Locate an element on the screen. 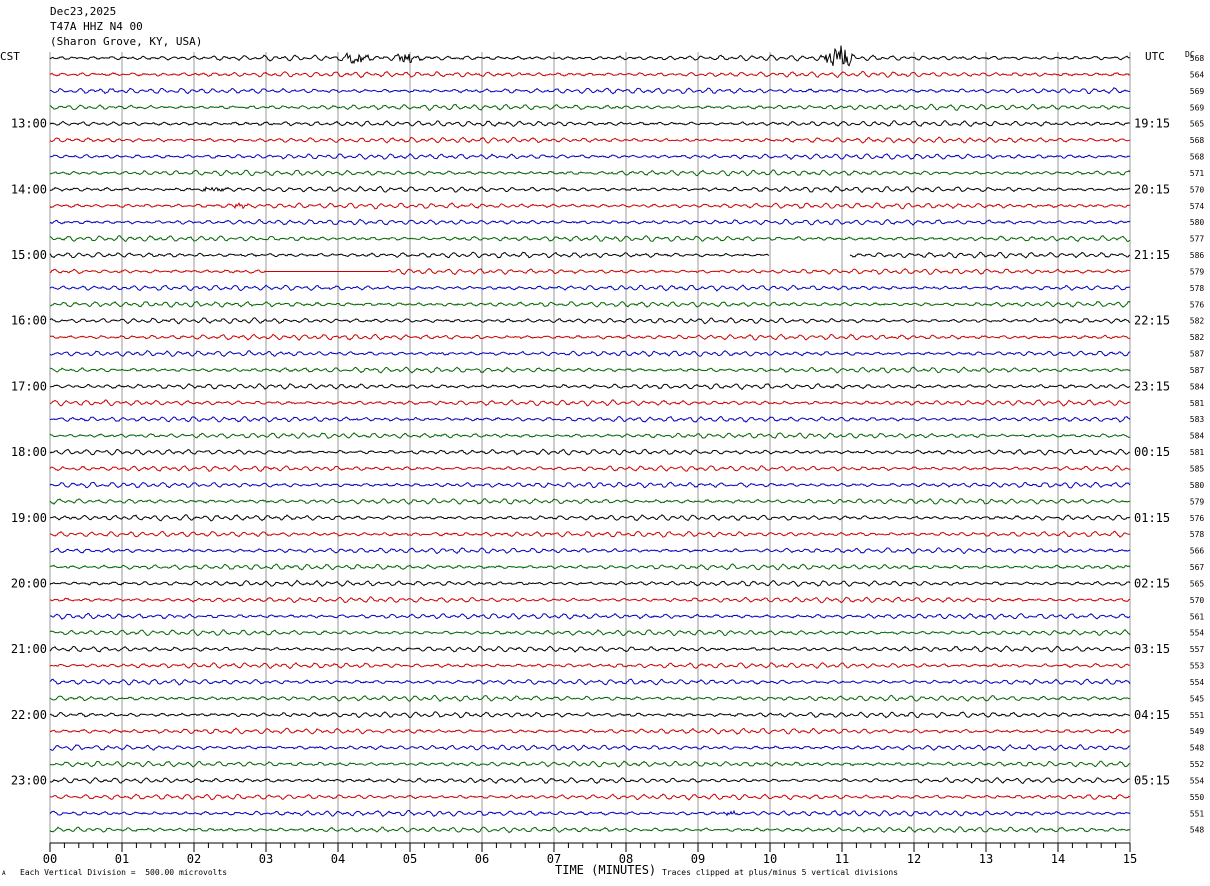  right-hour-label: 02:15 is located at coordinates (1152, 583).